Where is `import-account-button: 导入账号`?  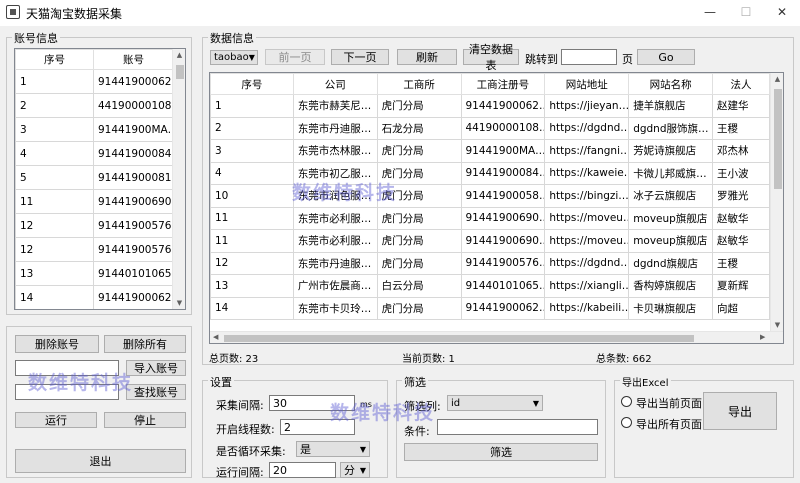 import-account-button: 导入账号 is located at coordinates (156, 368).